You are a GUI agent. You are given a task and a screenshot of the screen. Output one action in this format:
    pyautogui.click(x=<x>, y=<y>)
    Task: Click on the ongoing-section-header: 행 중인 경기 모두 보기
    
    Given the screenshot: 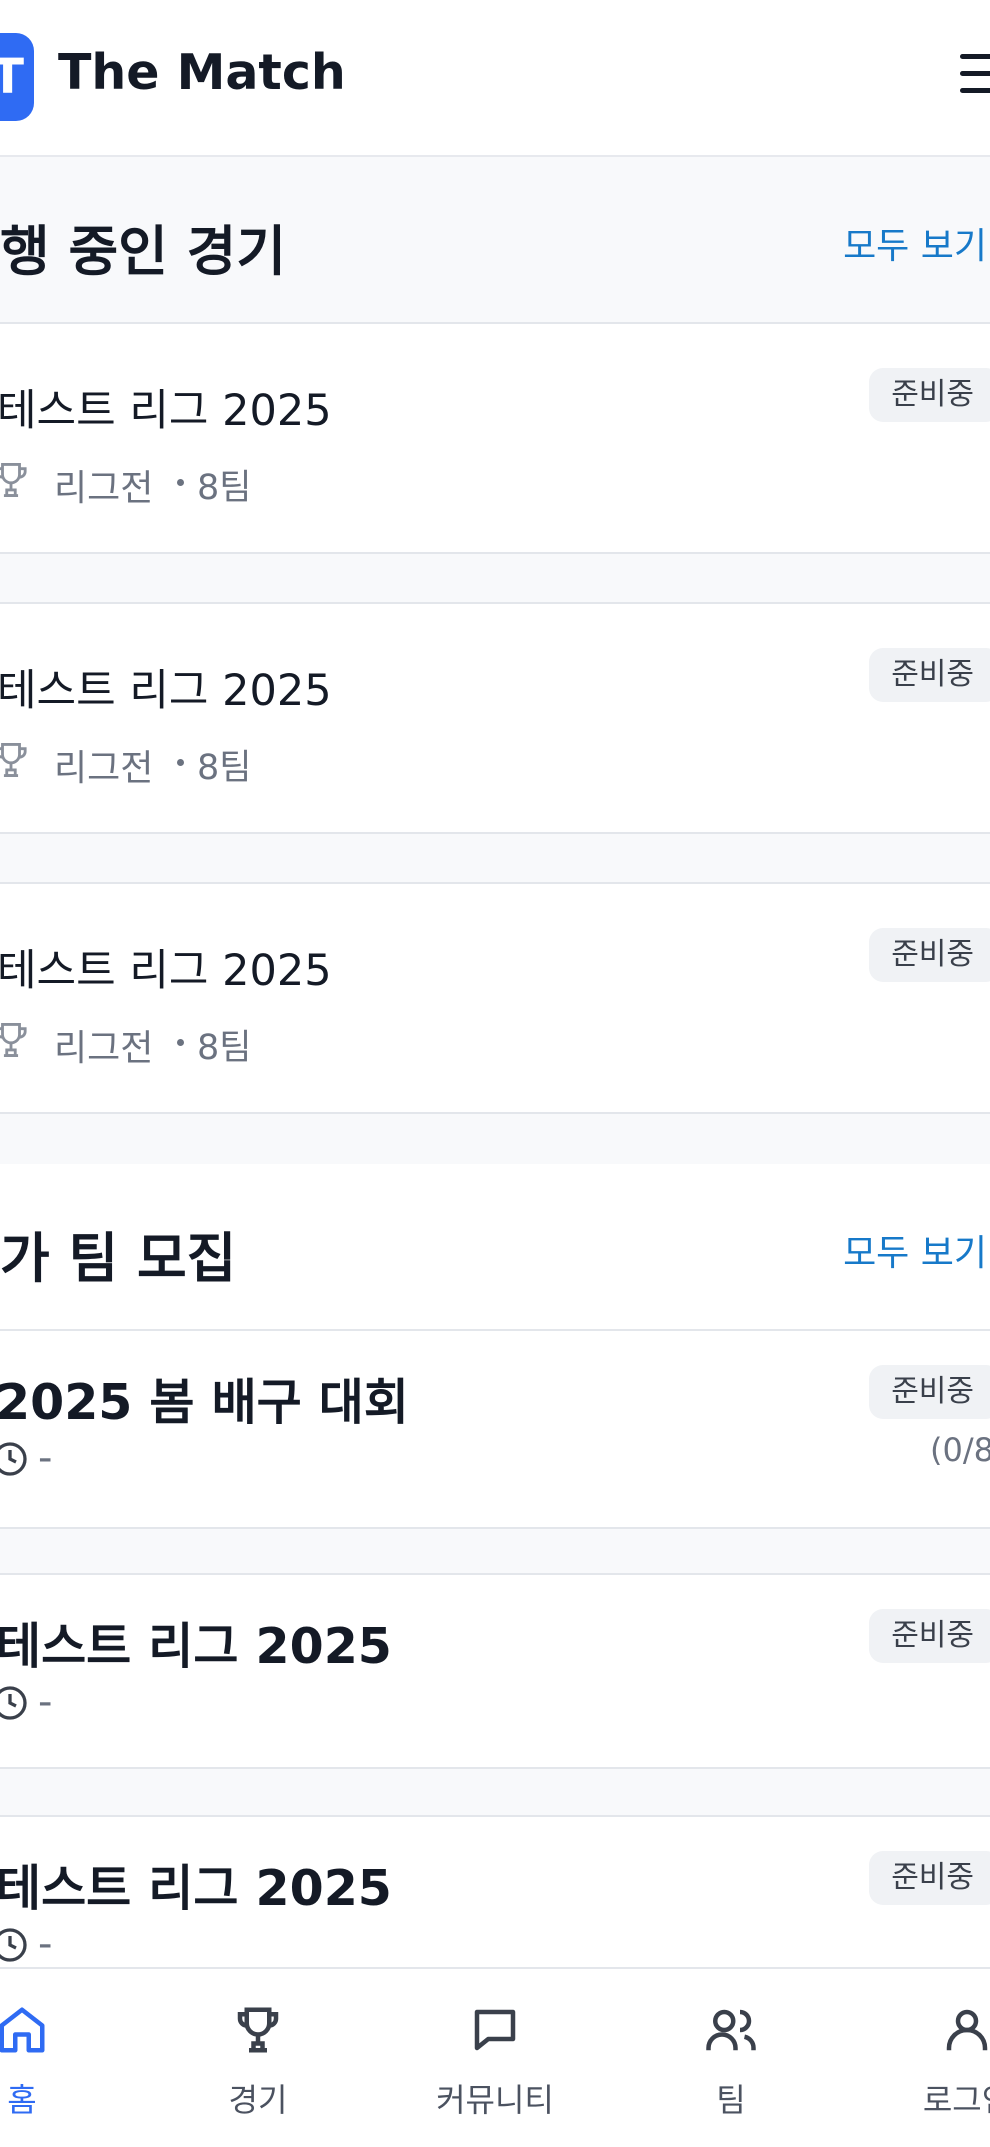 What is the action you would take?
    pyautogui.click(x=495, y=239)
    